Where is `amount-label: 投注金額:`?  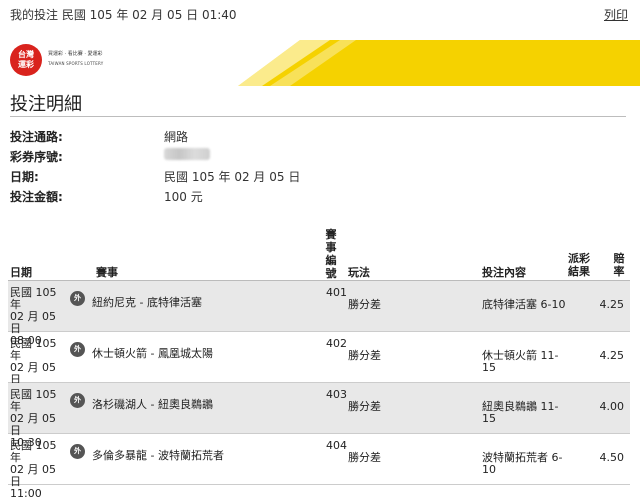 amount-label: 投注金額: is located at coordinates (36, 197).